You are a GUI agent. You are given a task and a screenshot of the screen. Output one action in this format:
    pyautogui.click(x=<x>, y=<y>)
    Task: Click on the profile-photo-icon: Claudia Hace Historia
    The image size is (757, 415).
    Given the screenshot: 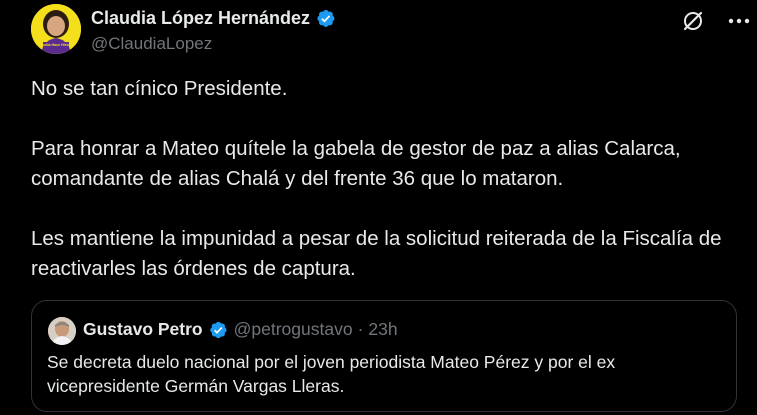 What is the action you would take?
    pyautogui.click(x=56, y=29)
    